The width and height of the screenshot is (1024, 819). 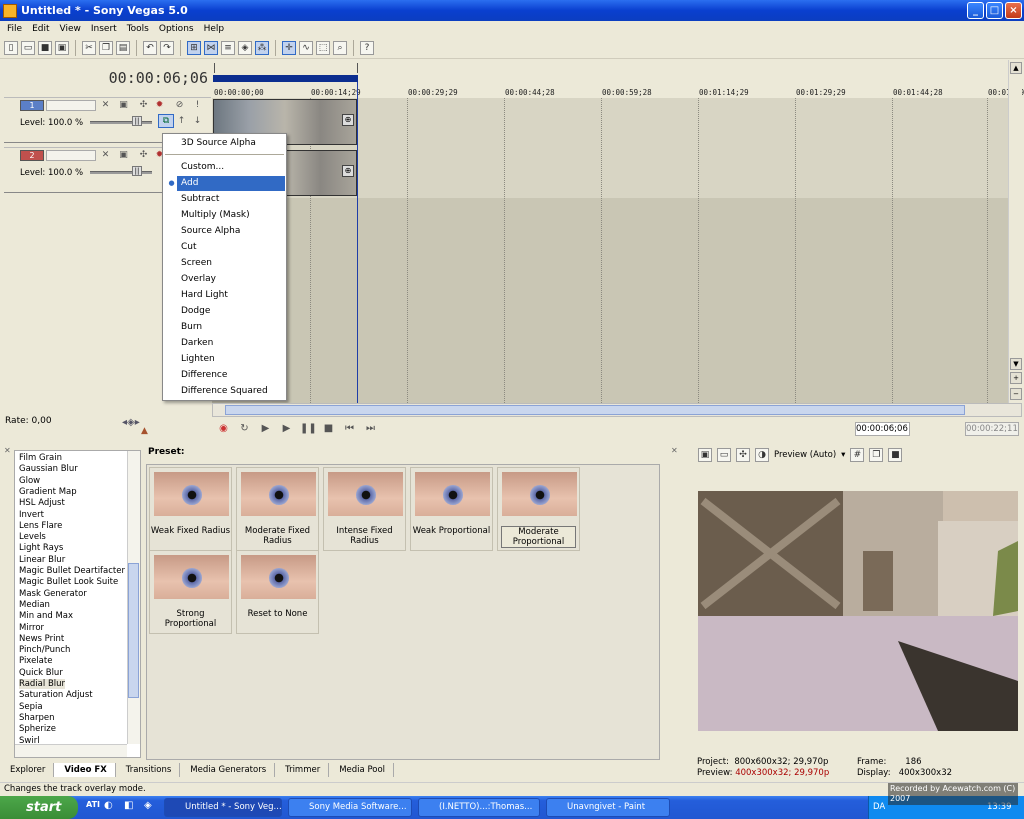 What do you see at coordinates (367, 47) in the screenshot?
I see `whats-this-help-icon: ?` at bounding box center [367, 47].